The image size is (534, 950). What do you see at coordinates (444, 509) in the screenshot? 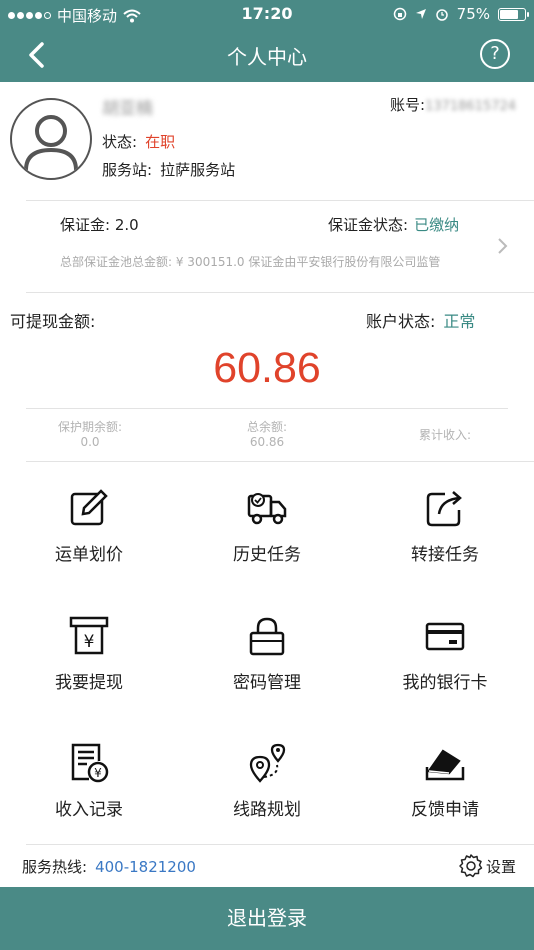
I see `share-icon` at bounding box center [444, 509].